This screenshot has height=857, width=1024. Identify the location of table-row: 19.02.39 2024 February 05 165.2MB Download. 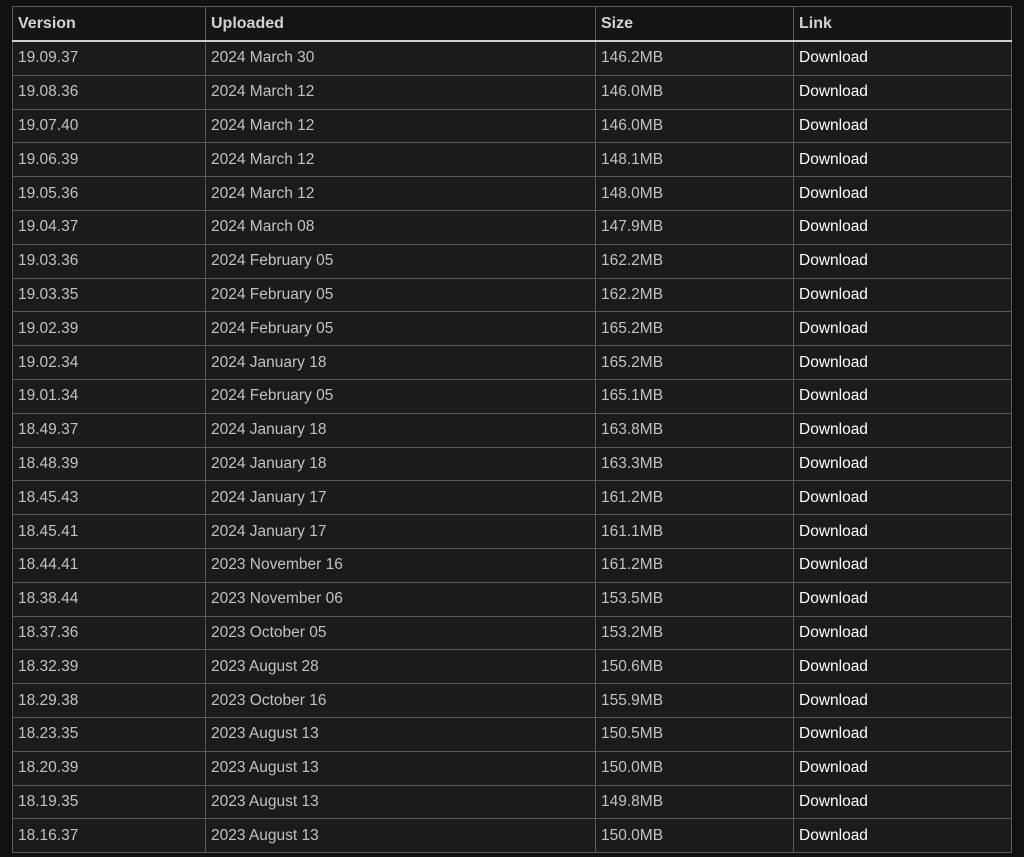
(512, 329).